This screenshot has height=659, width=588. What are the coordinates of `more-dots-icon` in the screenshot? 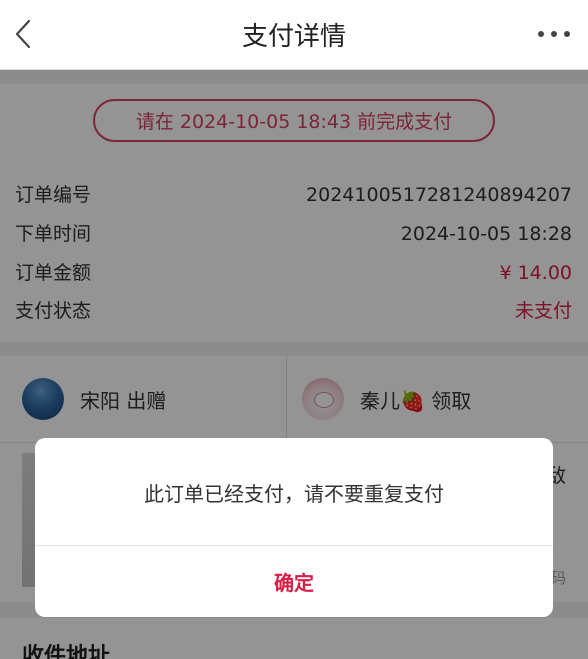 It's located at (554, 34).